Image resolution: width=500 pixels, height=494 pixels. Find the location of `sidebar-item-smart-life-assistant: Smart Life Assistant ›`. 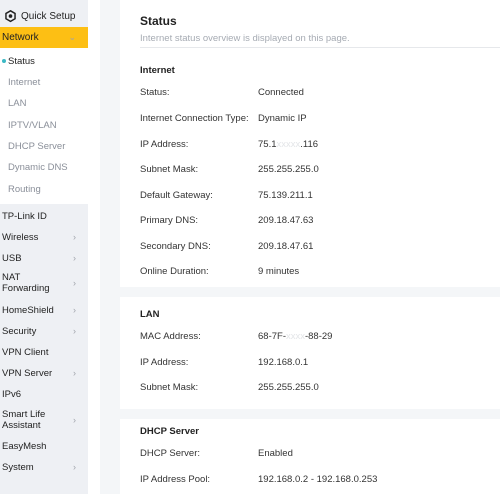

sidebar-item-smart-life-assistant: Smart Life Assistant › is located at coordinates (44, 420).